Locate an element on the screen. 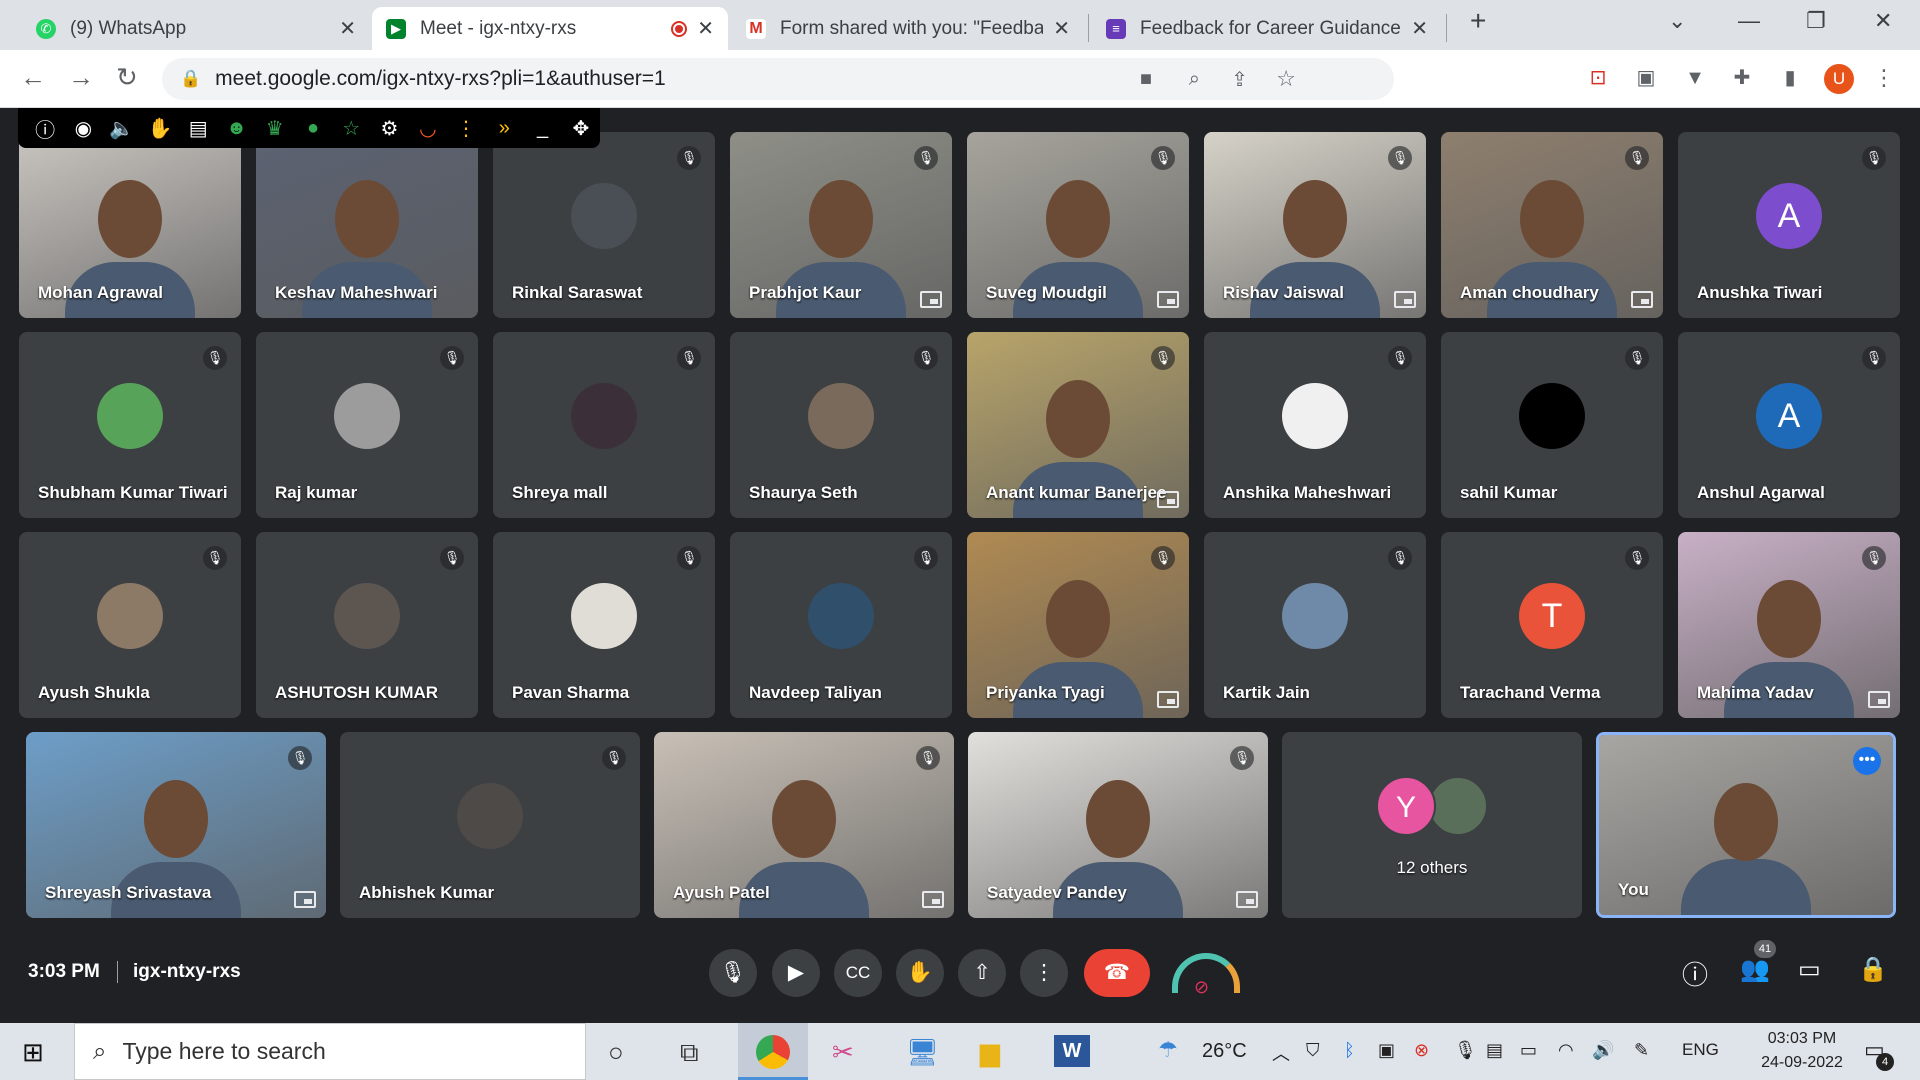 The width and height of the screenshot is (1920, 1080). reload-icon: ↻ is located at coordinates (127, 77).